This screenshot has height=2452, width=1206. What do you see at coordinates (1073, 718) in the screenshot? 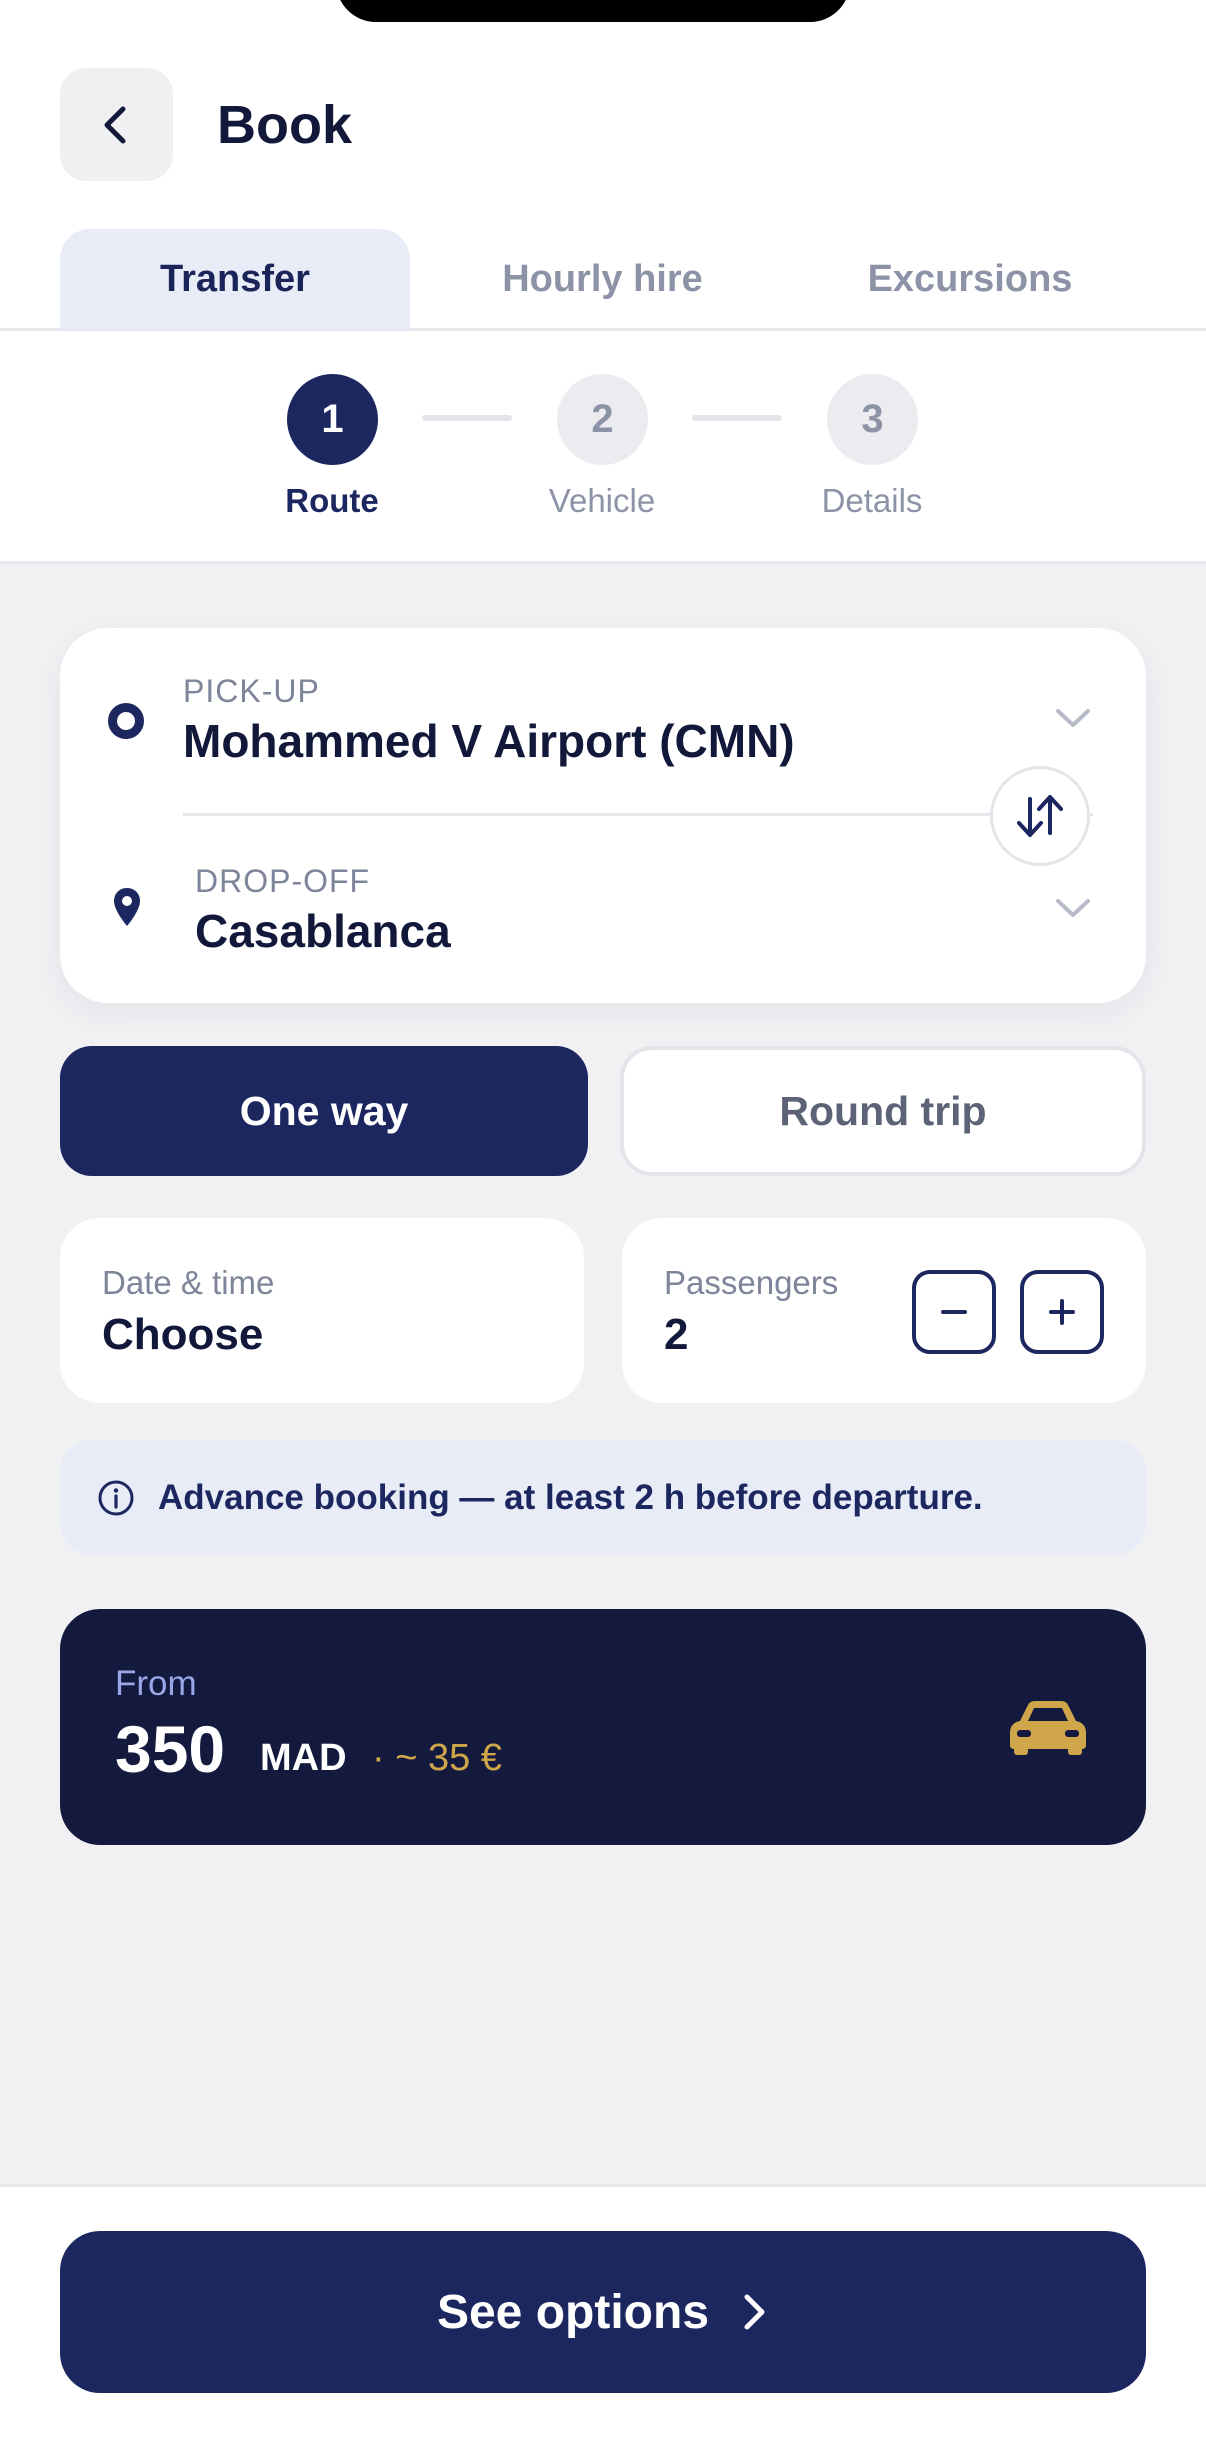
I see `pickup-chevron-down-icon` at bounding box center [1073, 718].